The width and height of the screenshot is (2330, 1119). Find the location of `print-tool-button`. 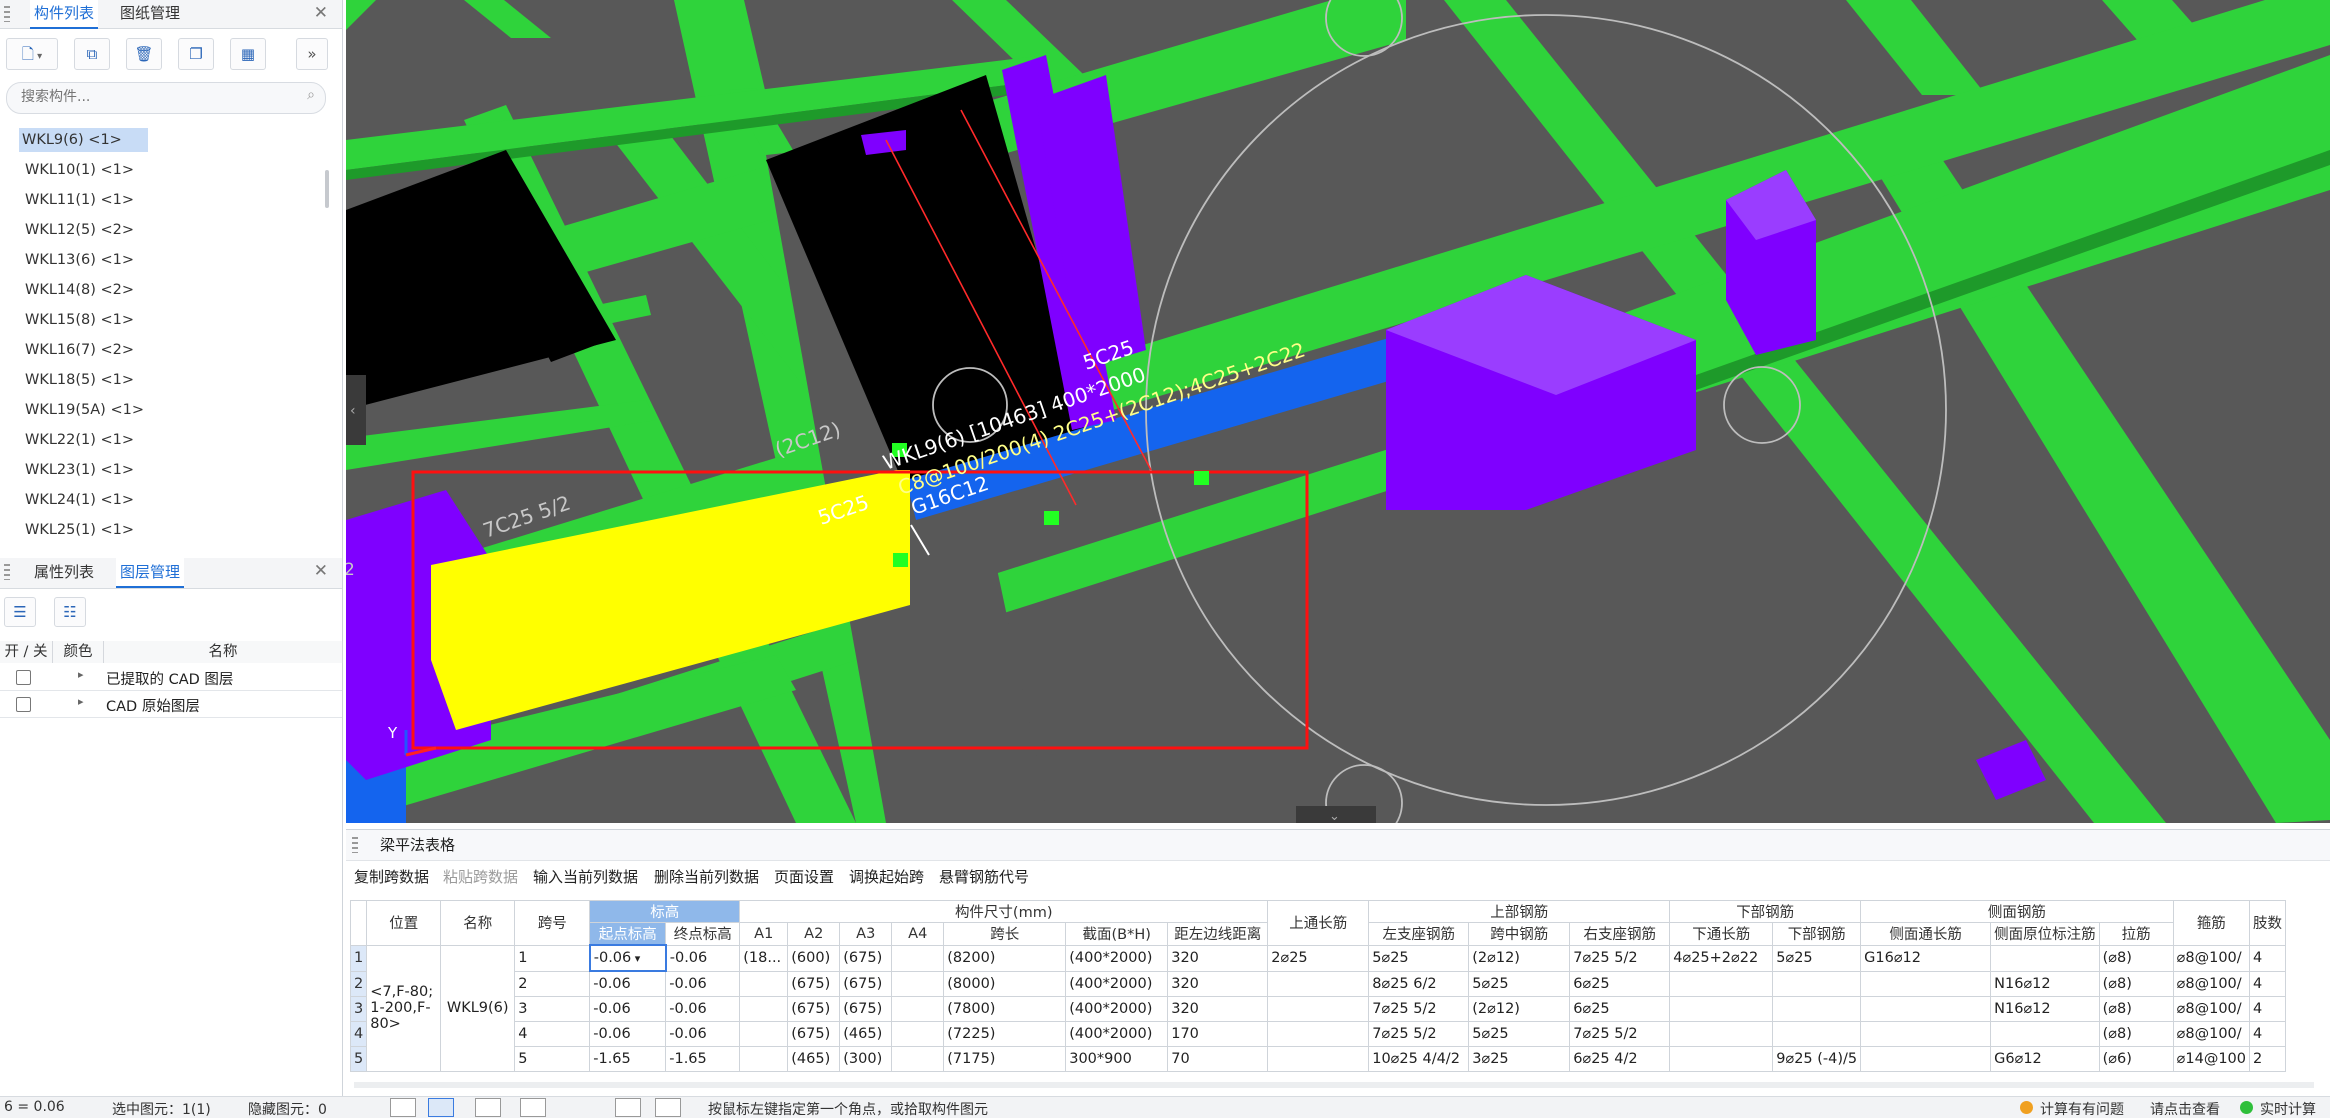

print-tool-button is located at coordinates (628, 1107).